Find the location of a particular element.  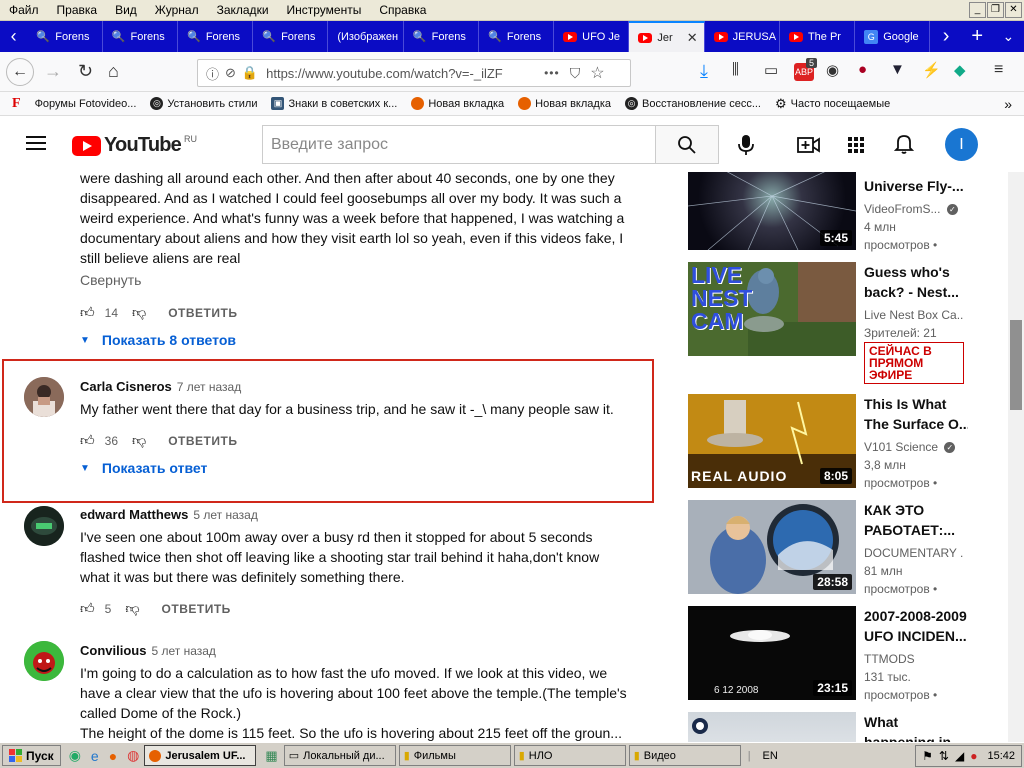

menu-tools: Инструменты is located at coordinates (324, 10).